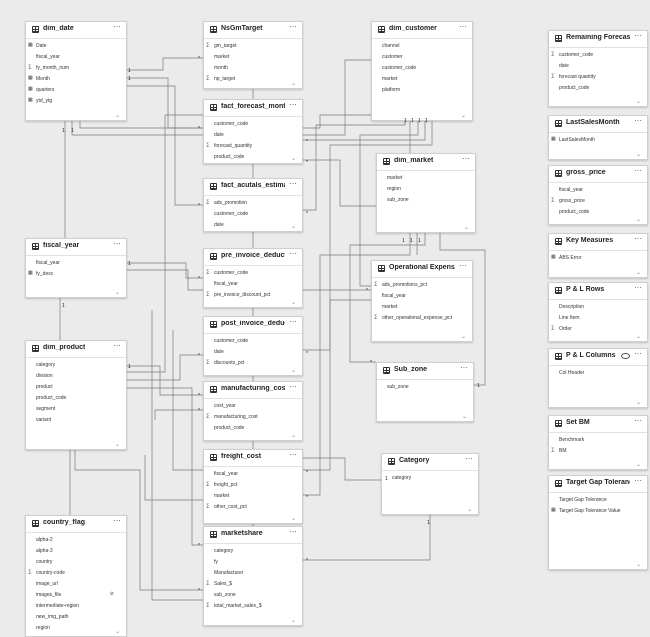 Image resolution: width=650 pixels, height=637 pixels. What do you see at coordinates (598, 124) in the screenshot?
I see `table-header: LastSalesMonth ···` at bounding box center [598, 124].